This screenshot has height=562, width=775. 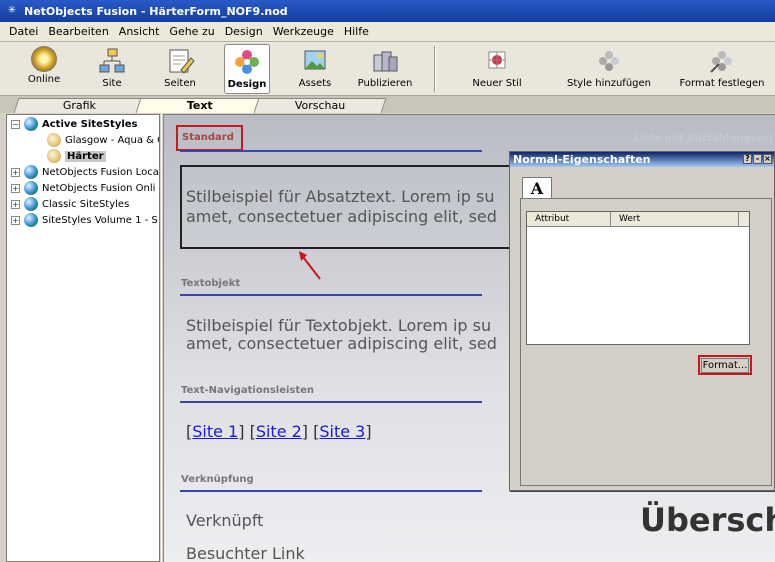 I want to click on link-sample: Verknüpft, so click(x=224, y=521).